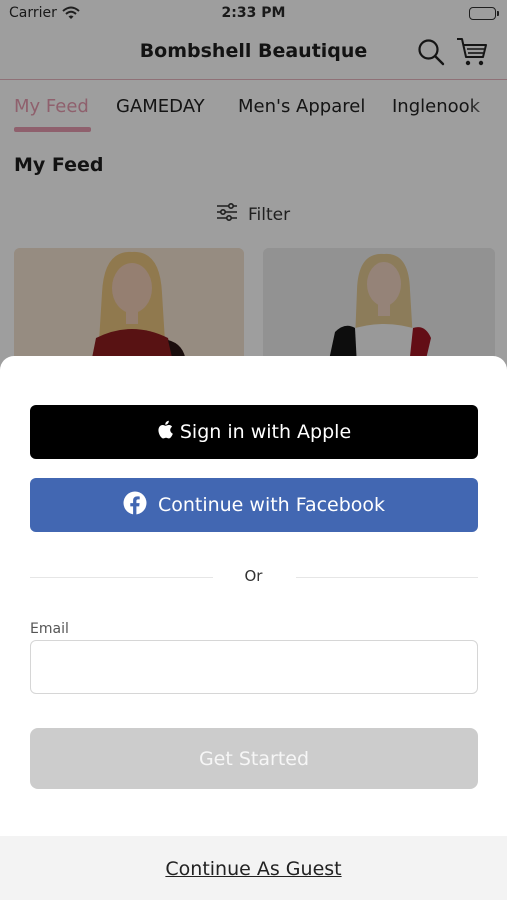  Describe the element at coordinates (254, 758) in the screenshot. I see `get-started-button: Get Started` at that location.